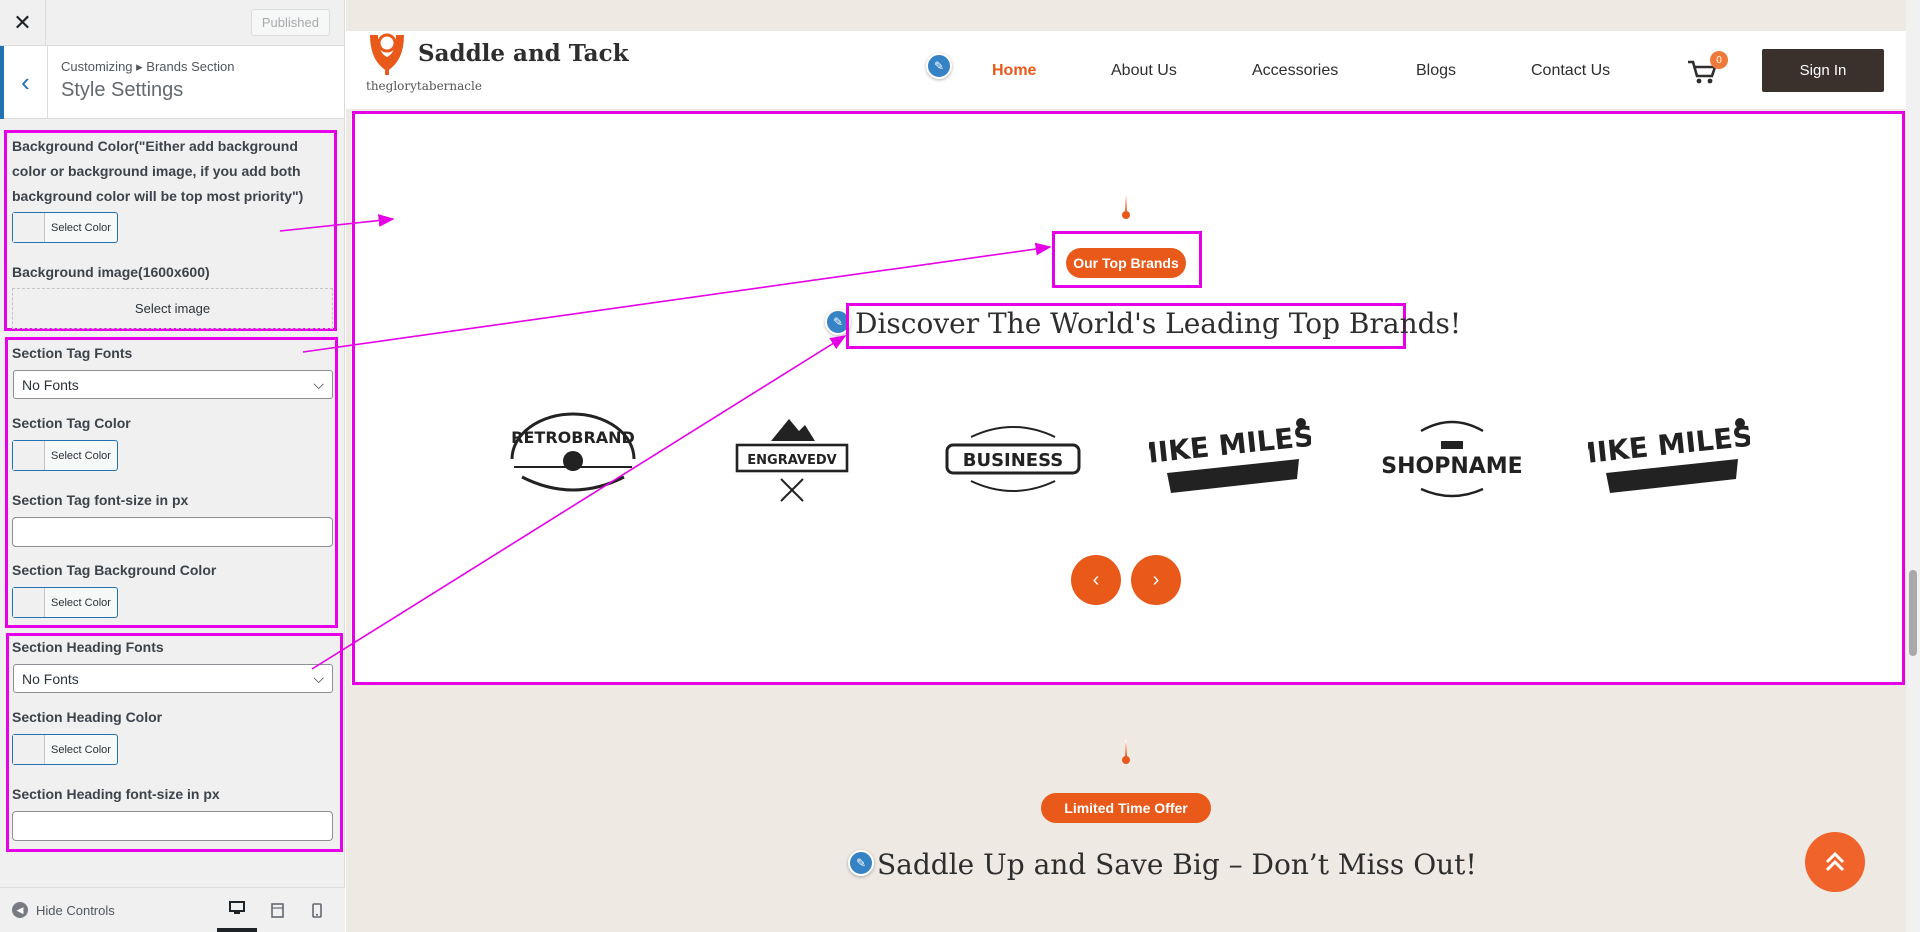 The width and height of the screenshot is (1920, 932). I want to click on saddle-logo-icon, so click(387, 54).